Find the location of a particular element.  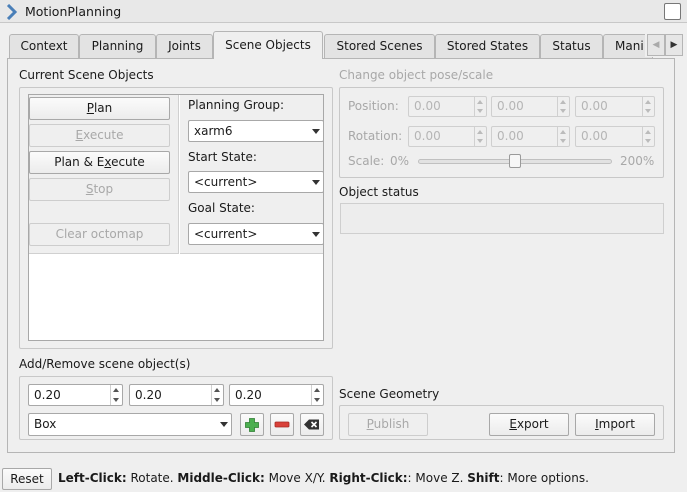

dimension-z-spinbox: 0.20 is located at coordinates (276, 395).